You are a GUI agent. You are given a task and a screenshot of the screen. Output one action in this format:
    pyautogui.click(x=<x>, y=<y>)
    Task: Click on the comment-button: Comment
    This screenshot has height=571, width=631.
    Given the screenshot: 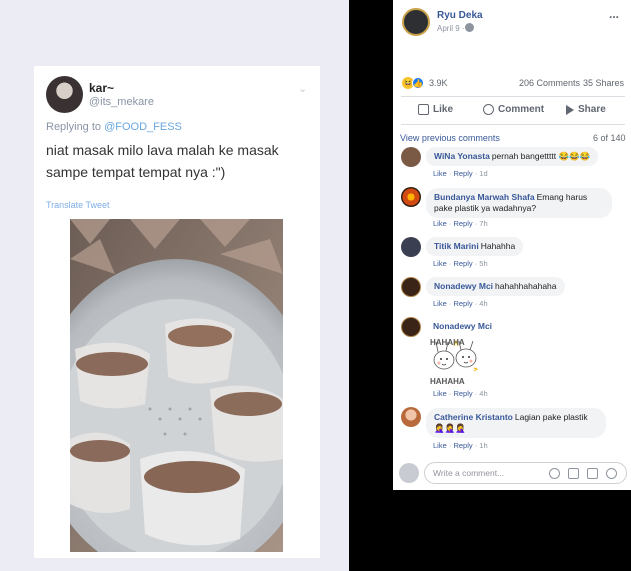 What is the action you would take?
    pyautogui.click(x=513, y=109)
    